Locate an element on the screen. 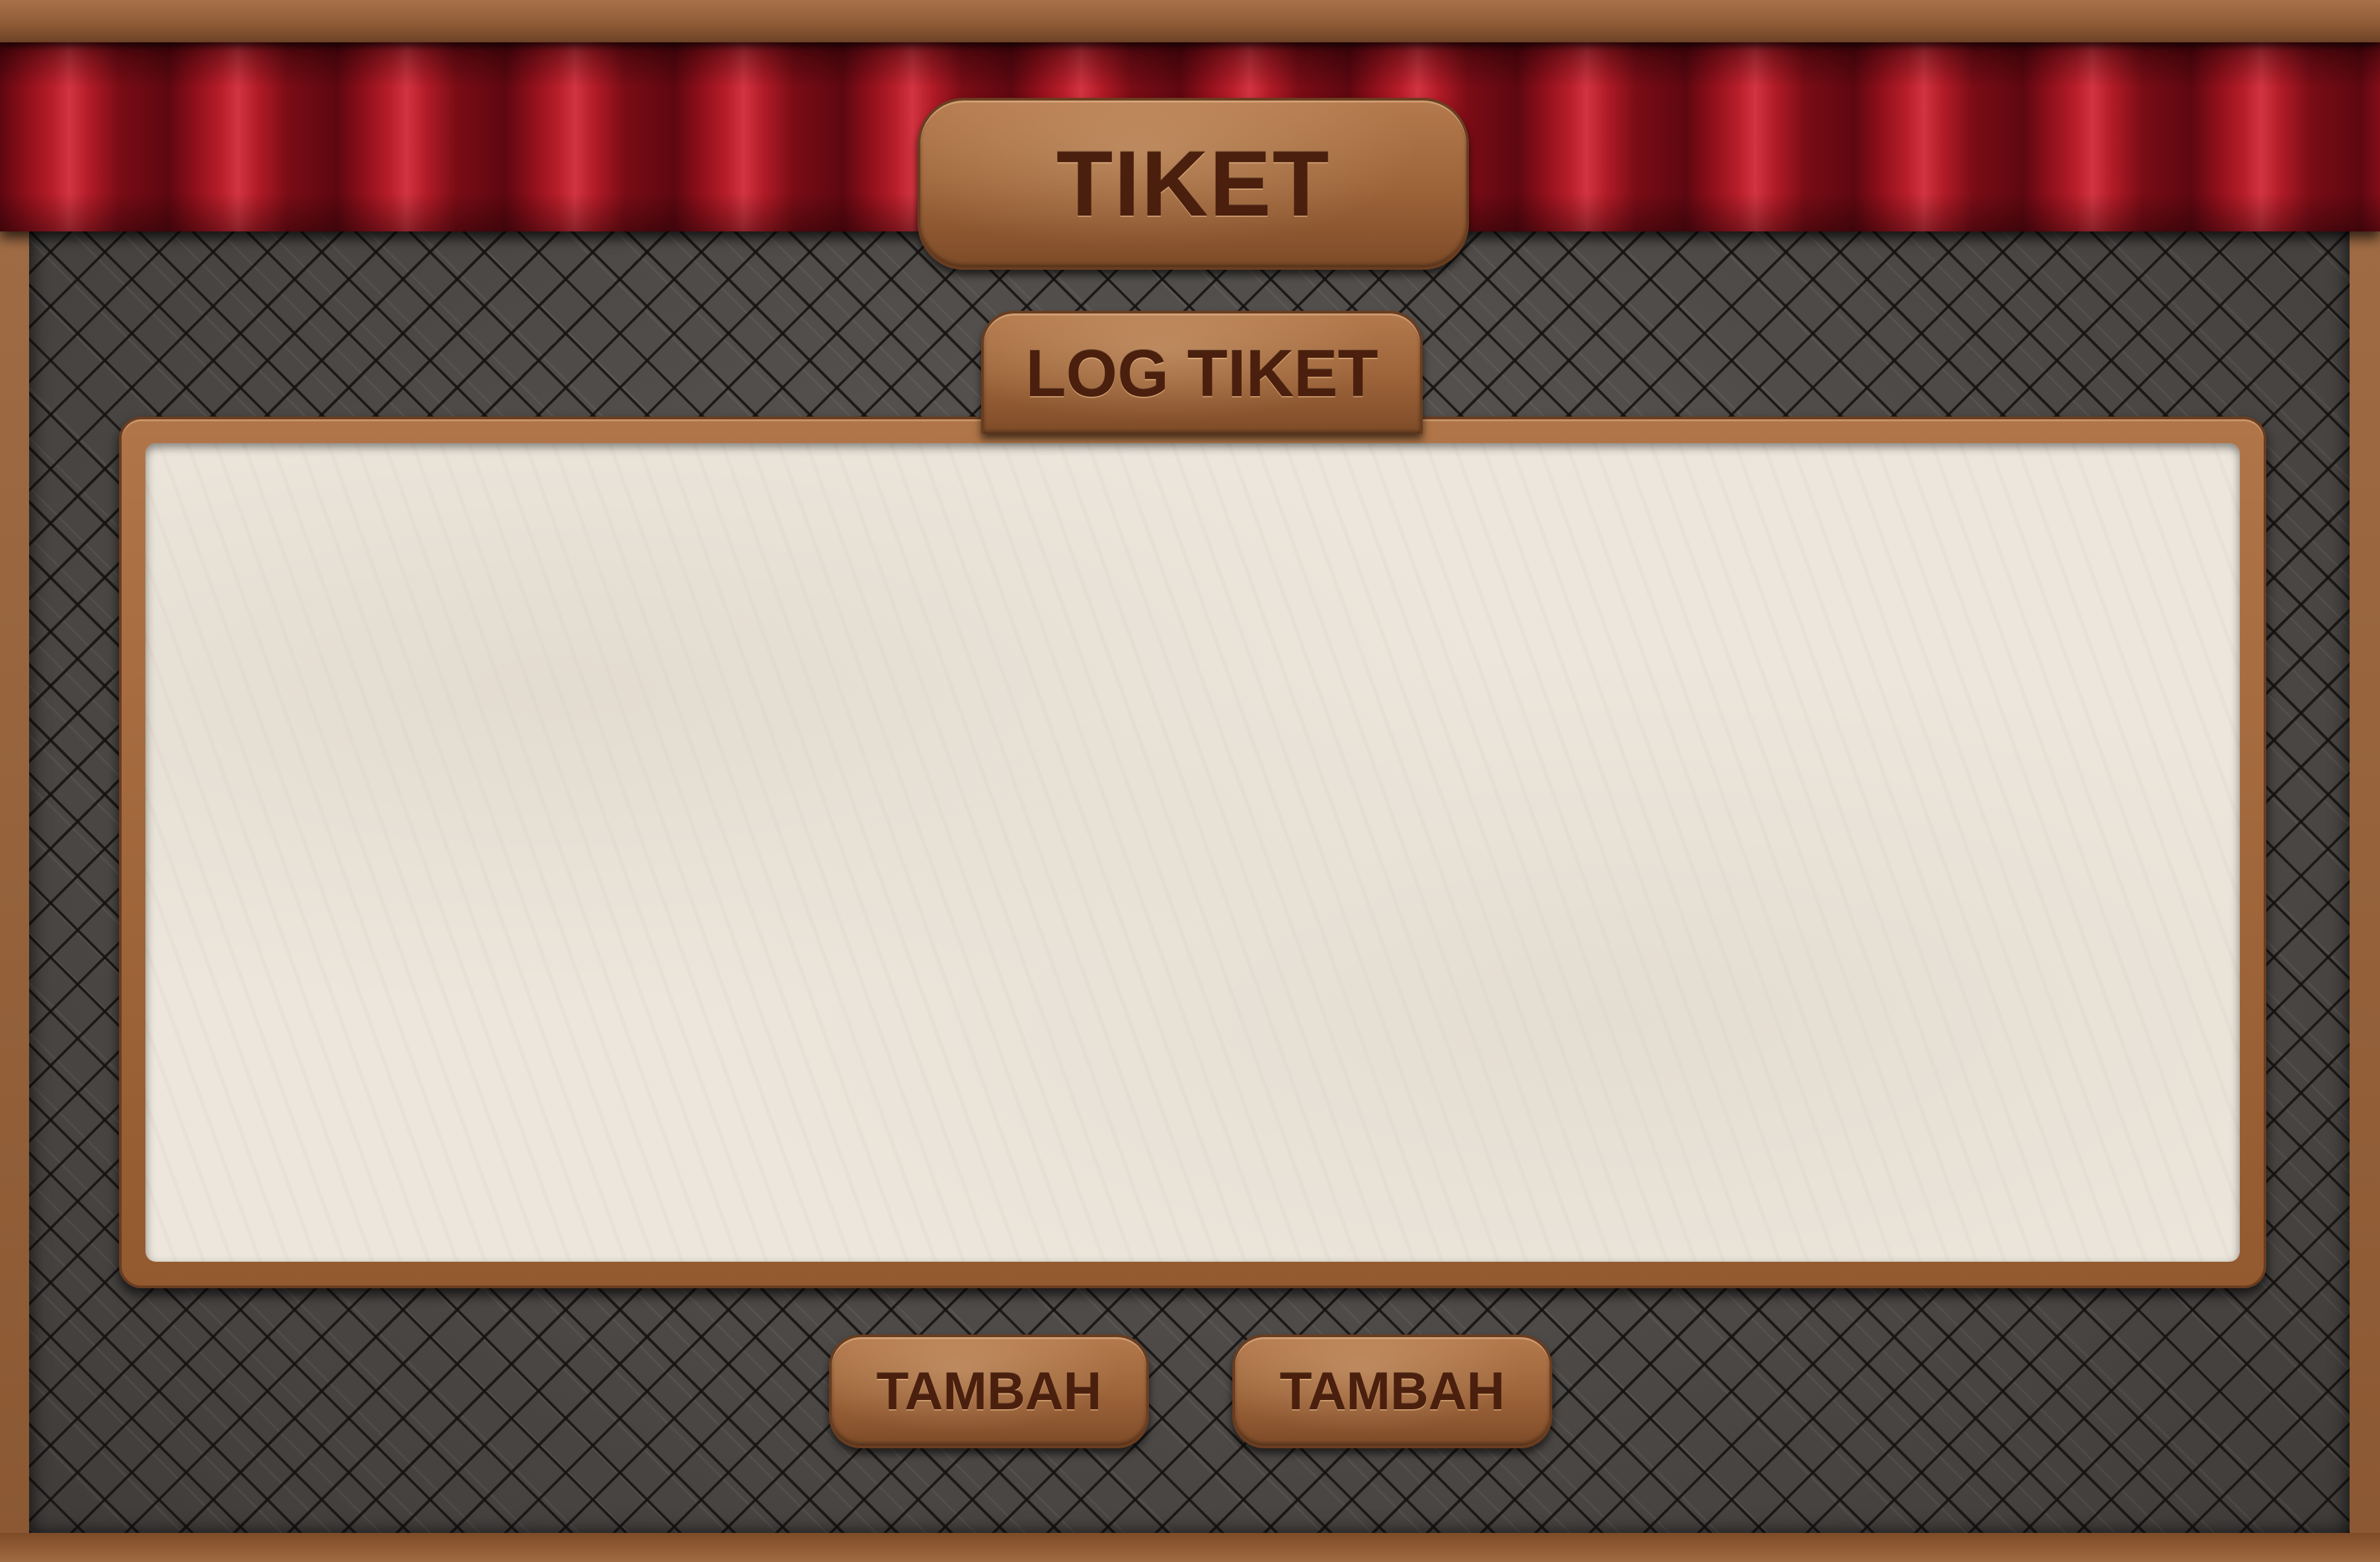 The height and width of the screenshot is (1562, 2380). page-title: TIKET is located at coordinates (1193, 184).